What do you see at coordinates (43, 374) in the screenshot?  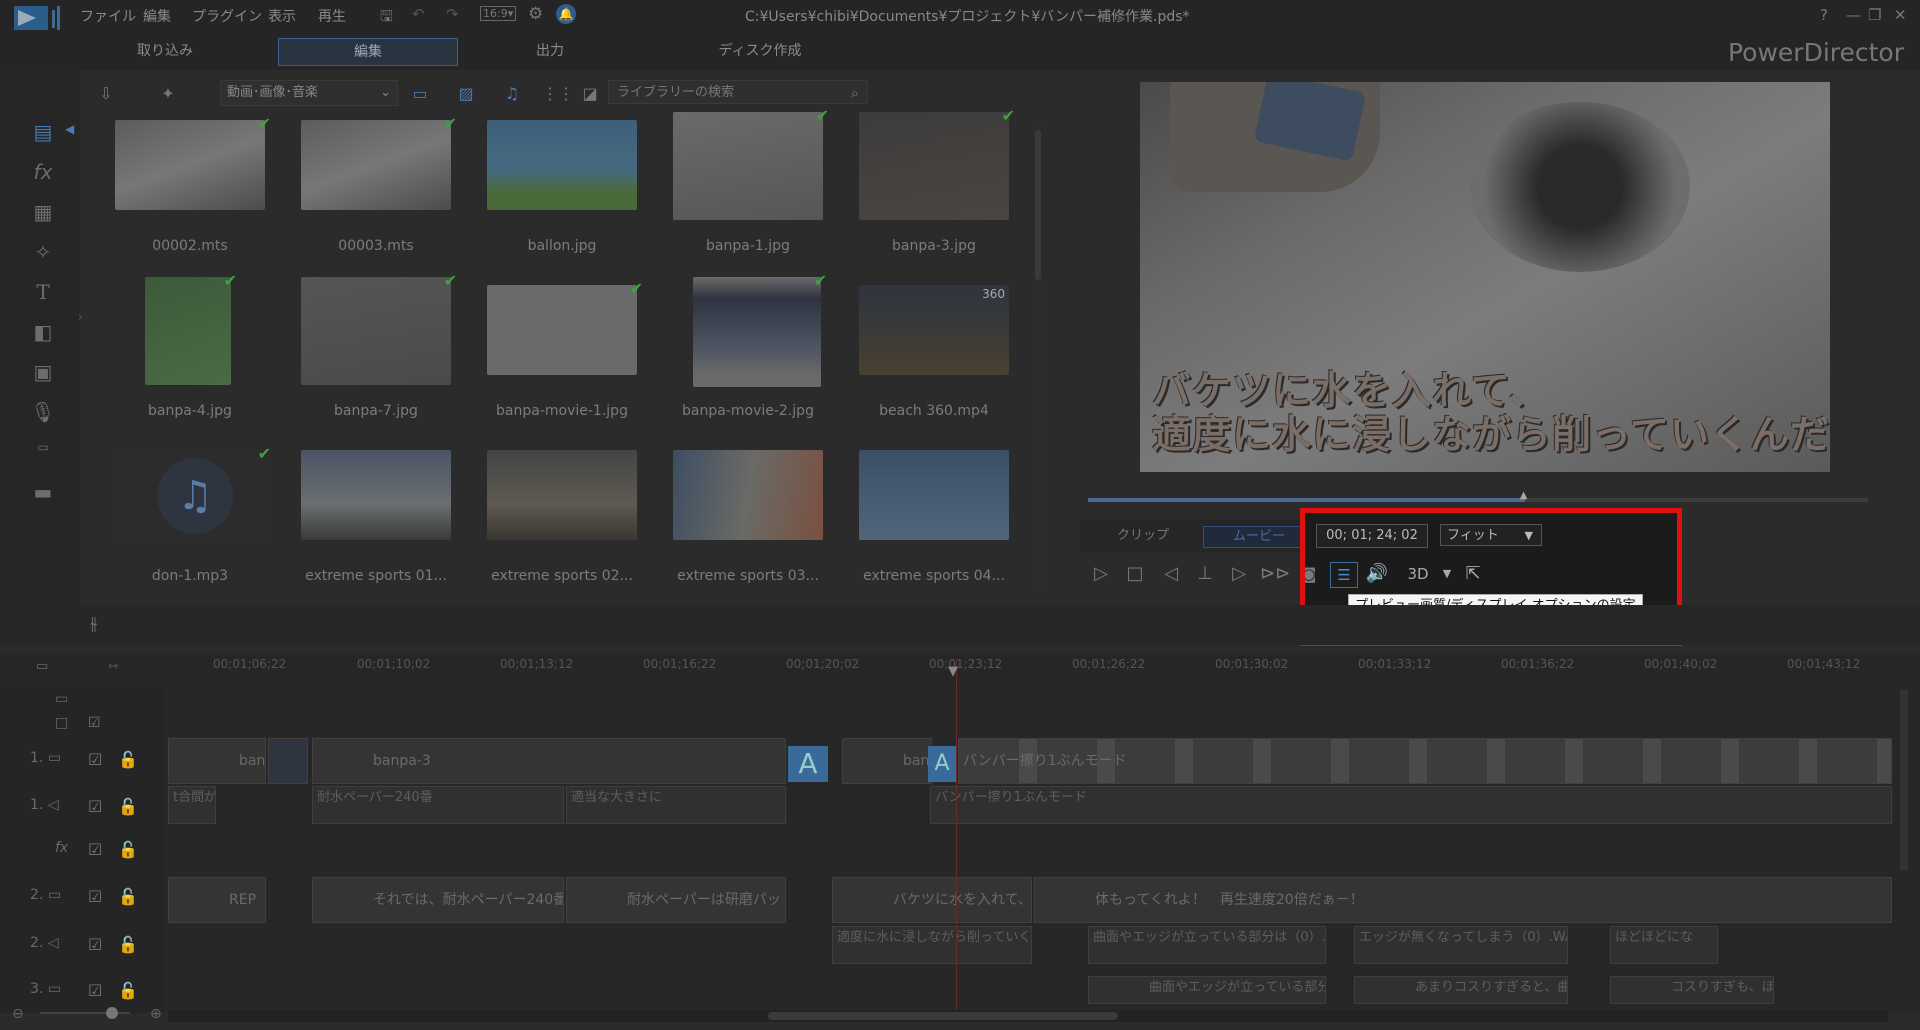 I see `audio-mixing-icon: ▣` at bounding box center [43, 374].